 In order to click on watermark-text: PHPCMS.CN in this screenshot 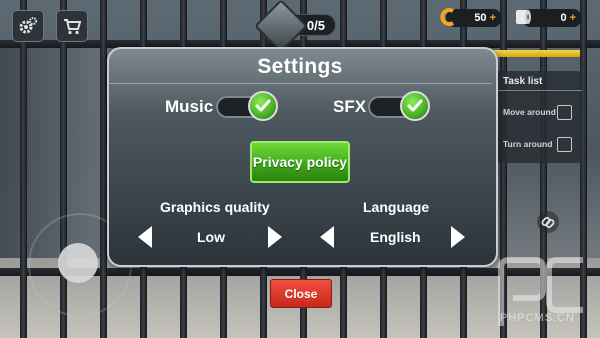, I will do `click(538, 318)`.